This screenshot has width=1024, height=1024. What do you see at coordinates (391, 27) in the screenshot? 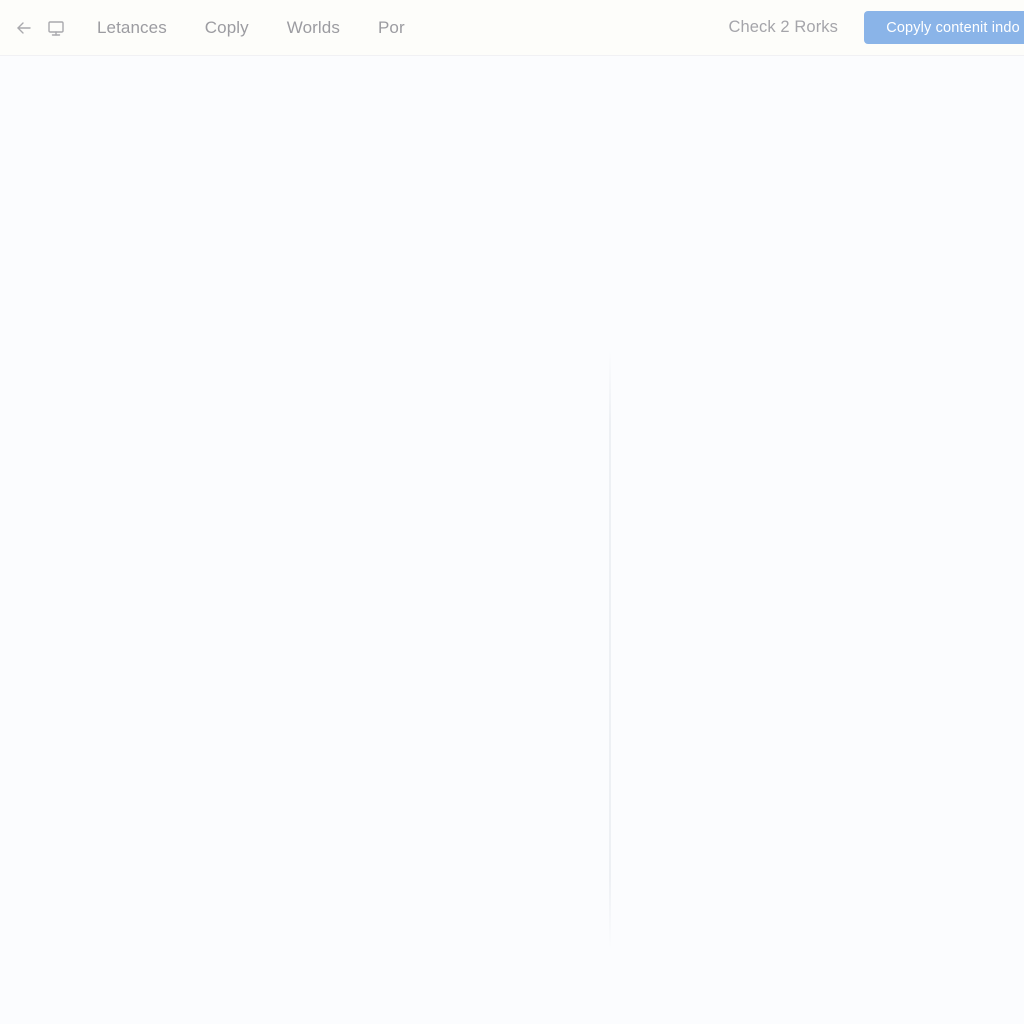
I see `nav-item-por: Por` at bounding box center [391, 27].